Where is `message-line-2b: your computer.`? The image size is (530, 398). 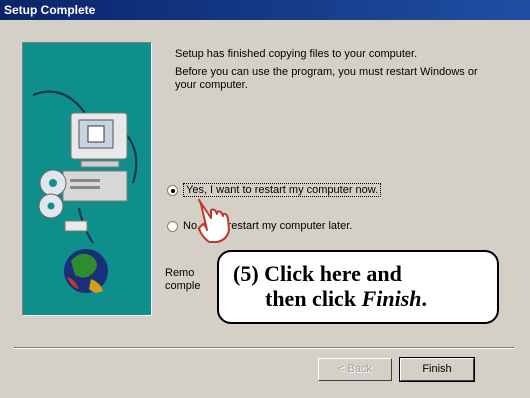 message-line-2b: your computer. is located at coordinates (211, 85).